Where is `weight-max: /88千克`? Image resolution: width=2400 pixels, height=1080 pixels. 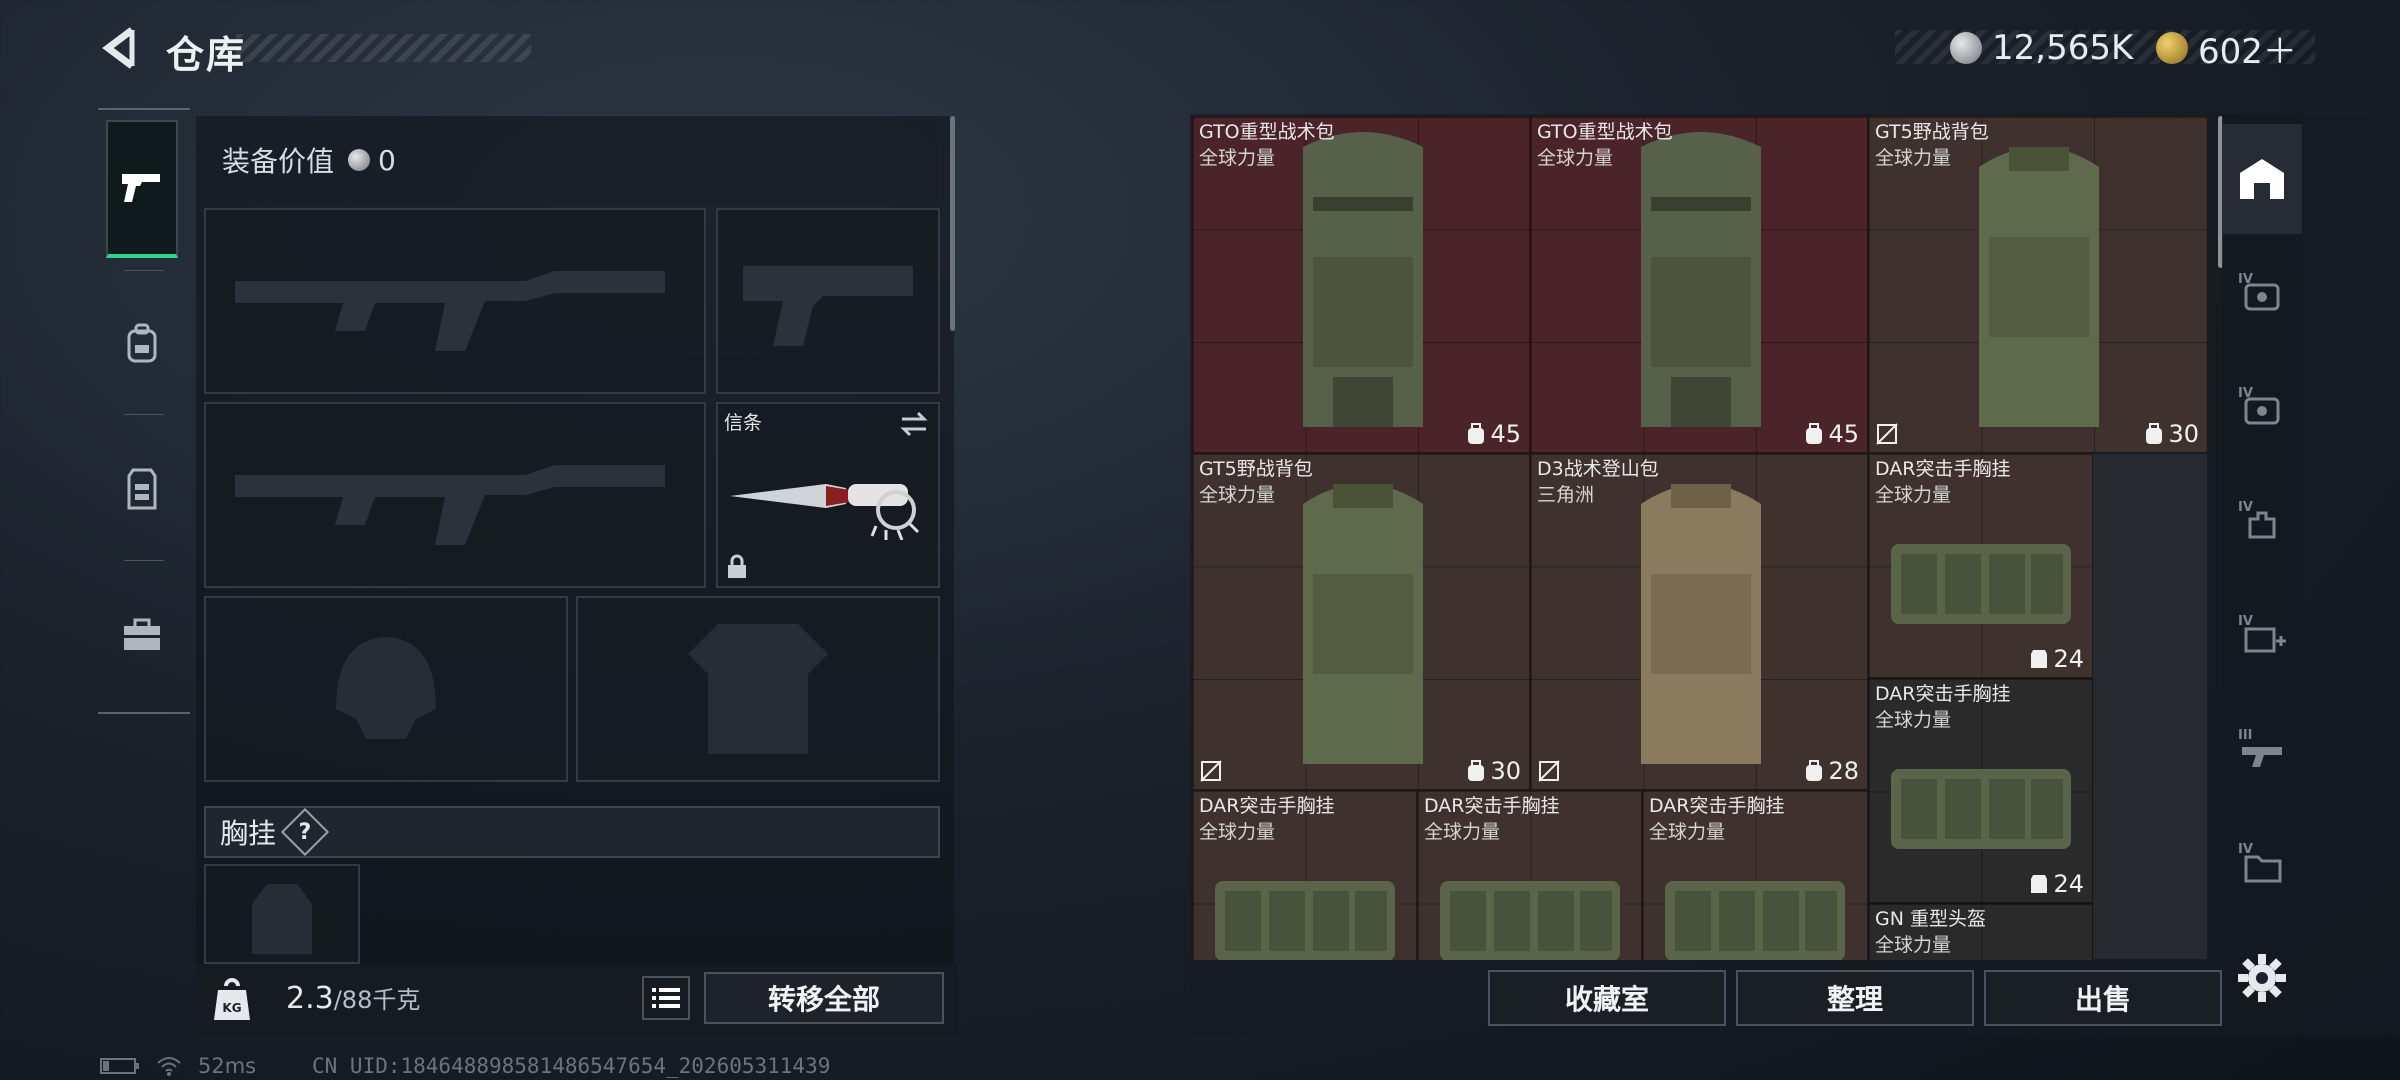
weight-max: /88千克 is located at coordinates (377, 1000).